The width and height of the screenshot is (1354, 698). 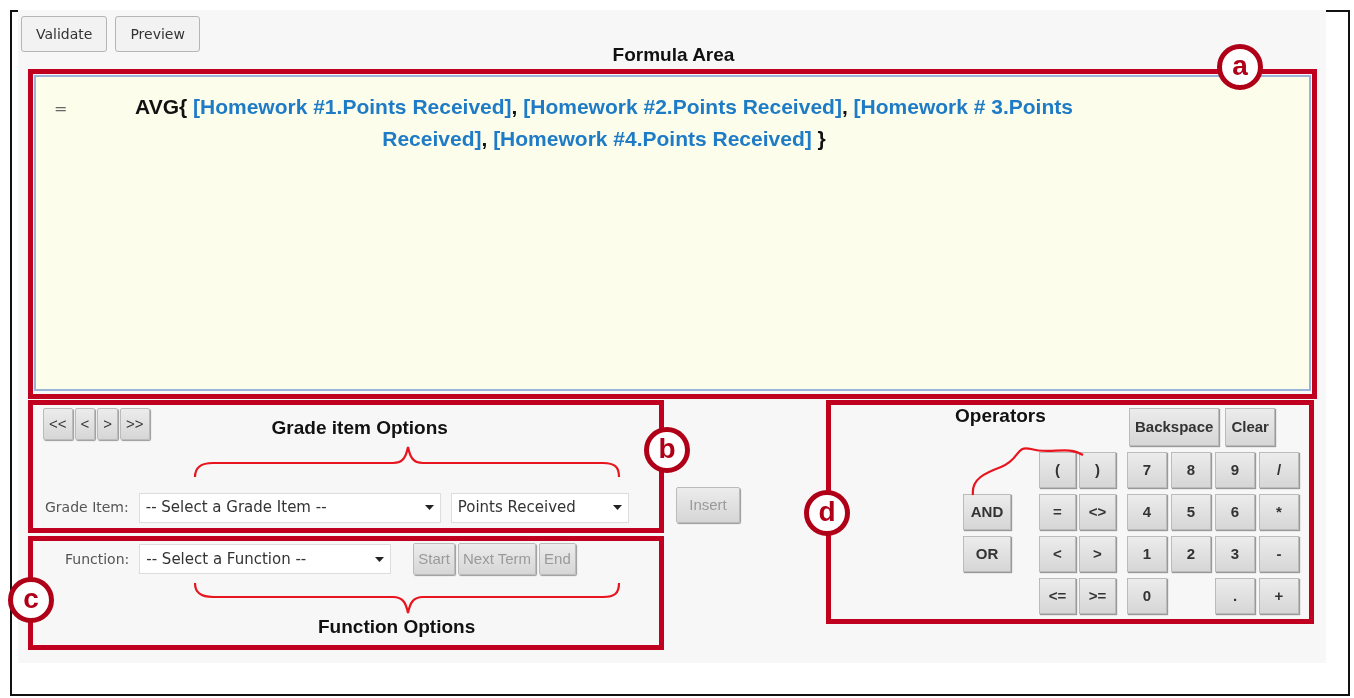 What do you see at coordinates (1057, 596) in the screenshot?
I see `operator-button: <=` at bounding box center [1057, 596].